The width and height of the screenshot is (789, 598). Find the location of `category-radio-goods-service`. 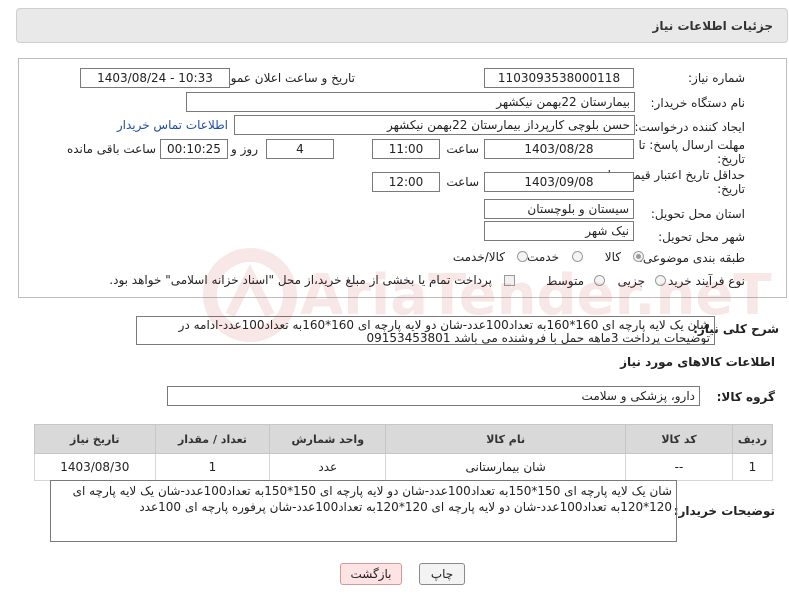

category-radio-goods-service is located at coordinates (522, 256).